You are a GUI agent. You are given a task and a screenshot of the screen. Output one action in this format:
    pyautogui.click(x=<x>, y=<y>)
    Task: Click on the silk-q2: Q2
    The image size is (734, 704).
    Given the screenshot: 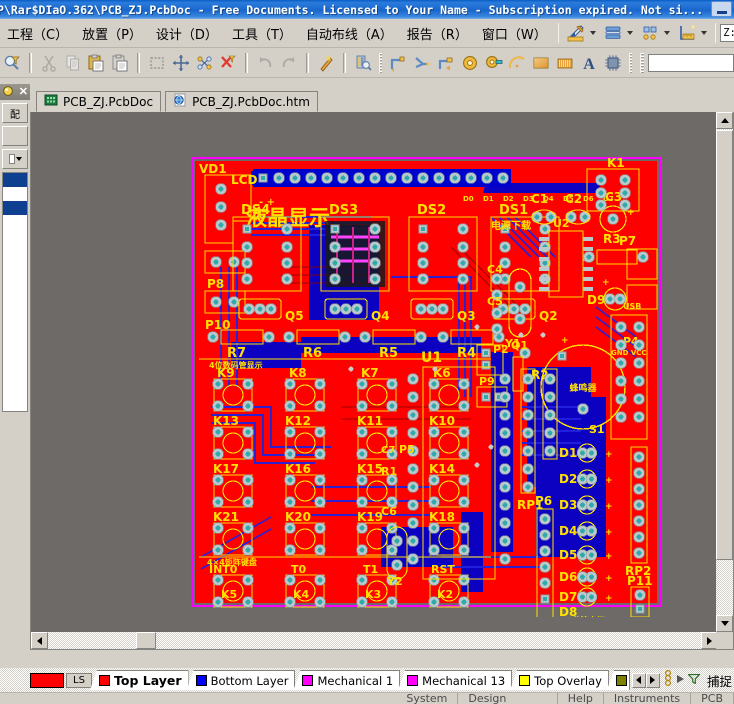 What is the action you would take?
    pyautogui.click(x=548, y=316)
    